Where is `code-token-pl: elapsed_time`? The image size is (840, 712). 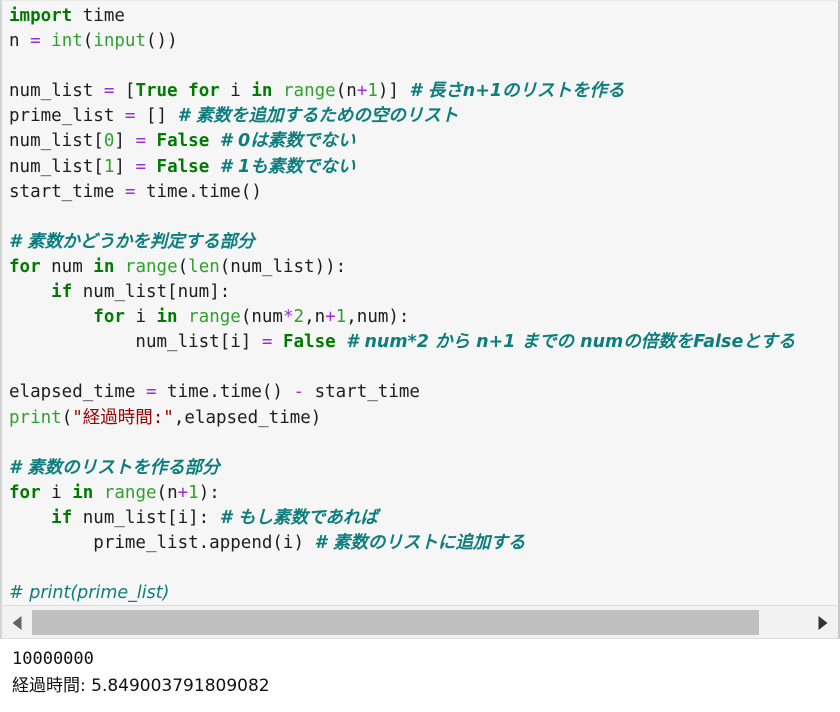
code-token-pl: elapsed_time is located at coordinates (77, 392).